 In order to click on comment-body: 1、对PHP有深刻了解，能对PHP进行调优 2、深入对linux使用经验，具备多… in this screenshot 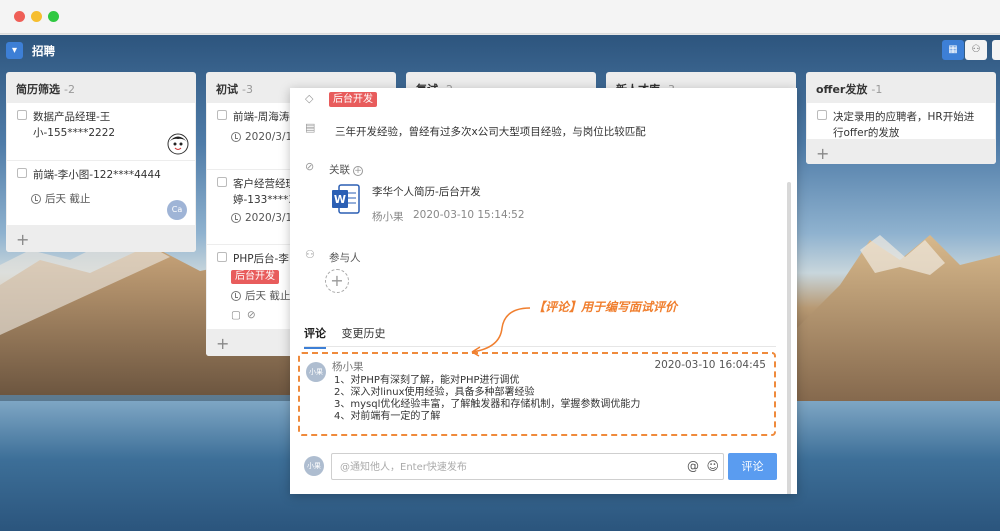, I will do `click(487, 399)`.